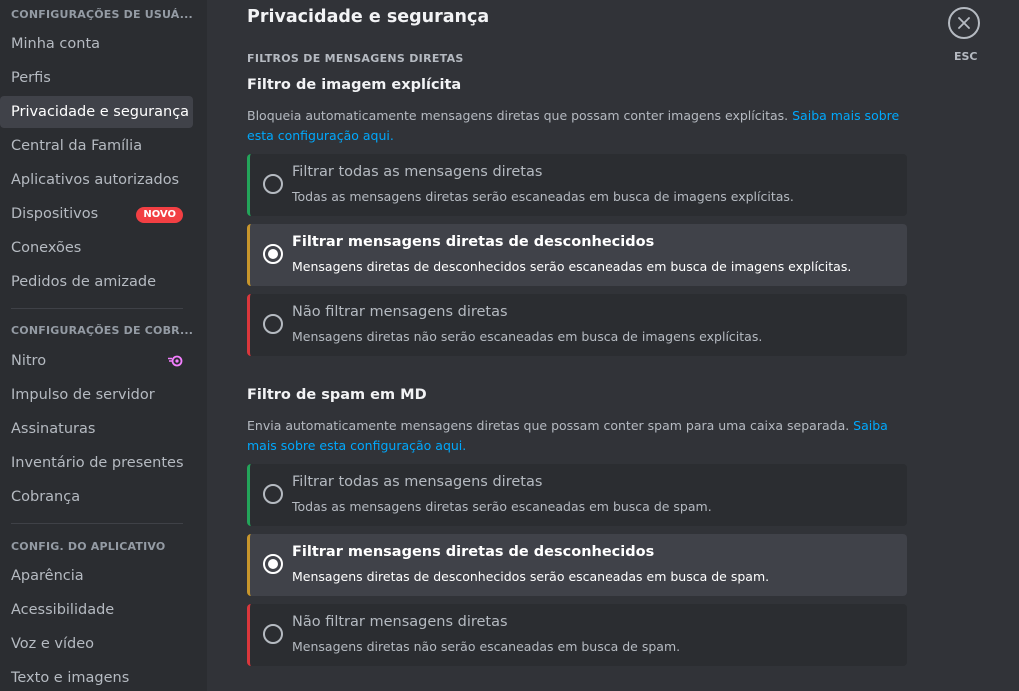  Describe the element at coordinates (53, 644) in the screenshot. I see `sidebar-item-label: Voz e vídeo` at that location.